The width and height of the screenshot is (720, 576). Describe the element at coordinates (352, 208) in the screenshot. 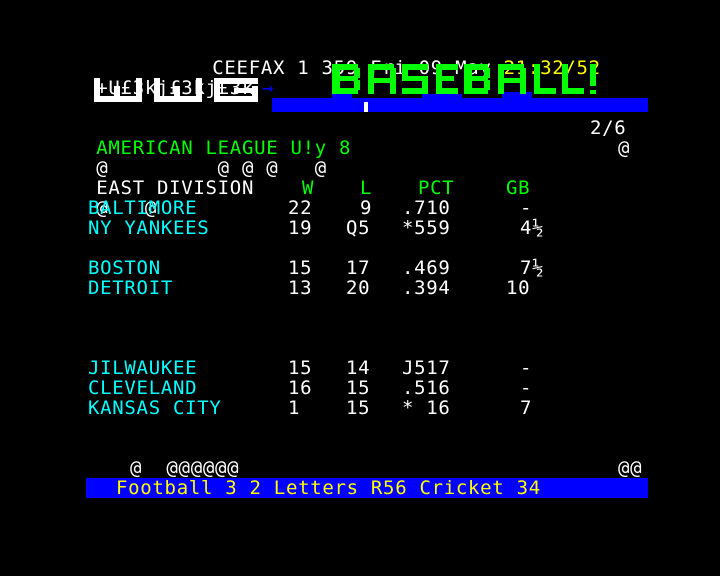

I see `table-row: BALTIMORE 22 9 .710 -` at that location.